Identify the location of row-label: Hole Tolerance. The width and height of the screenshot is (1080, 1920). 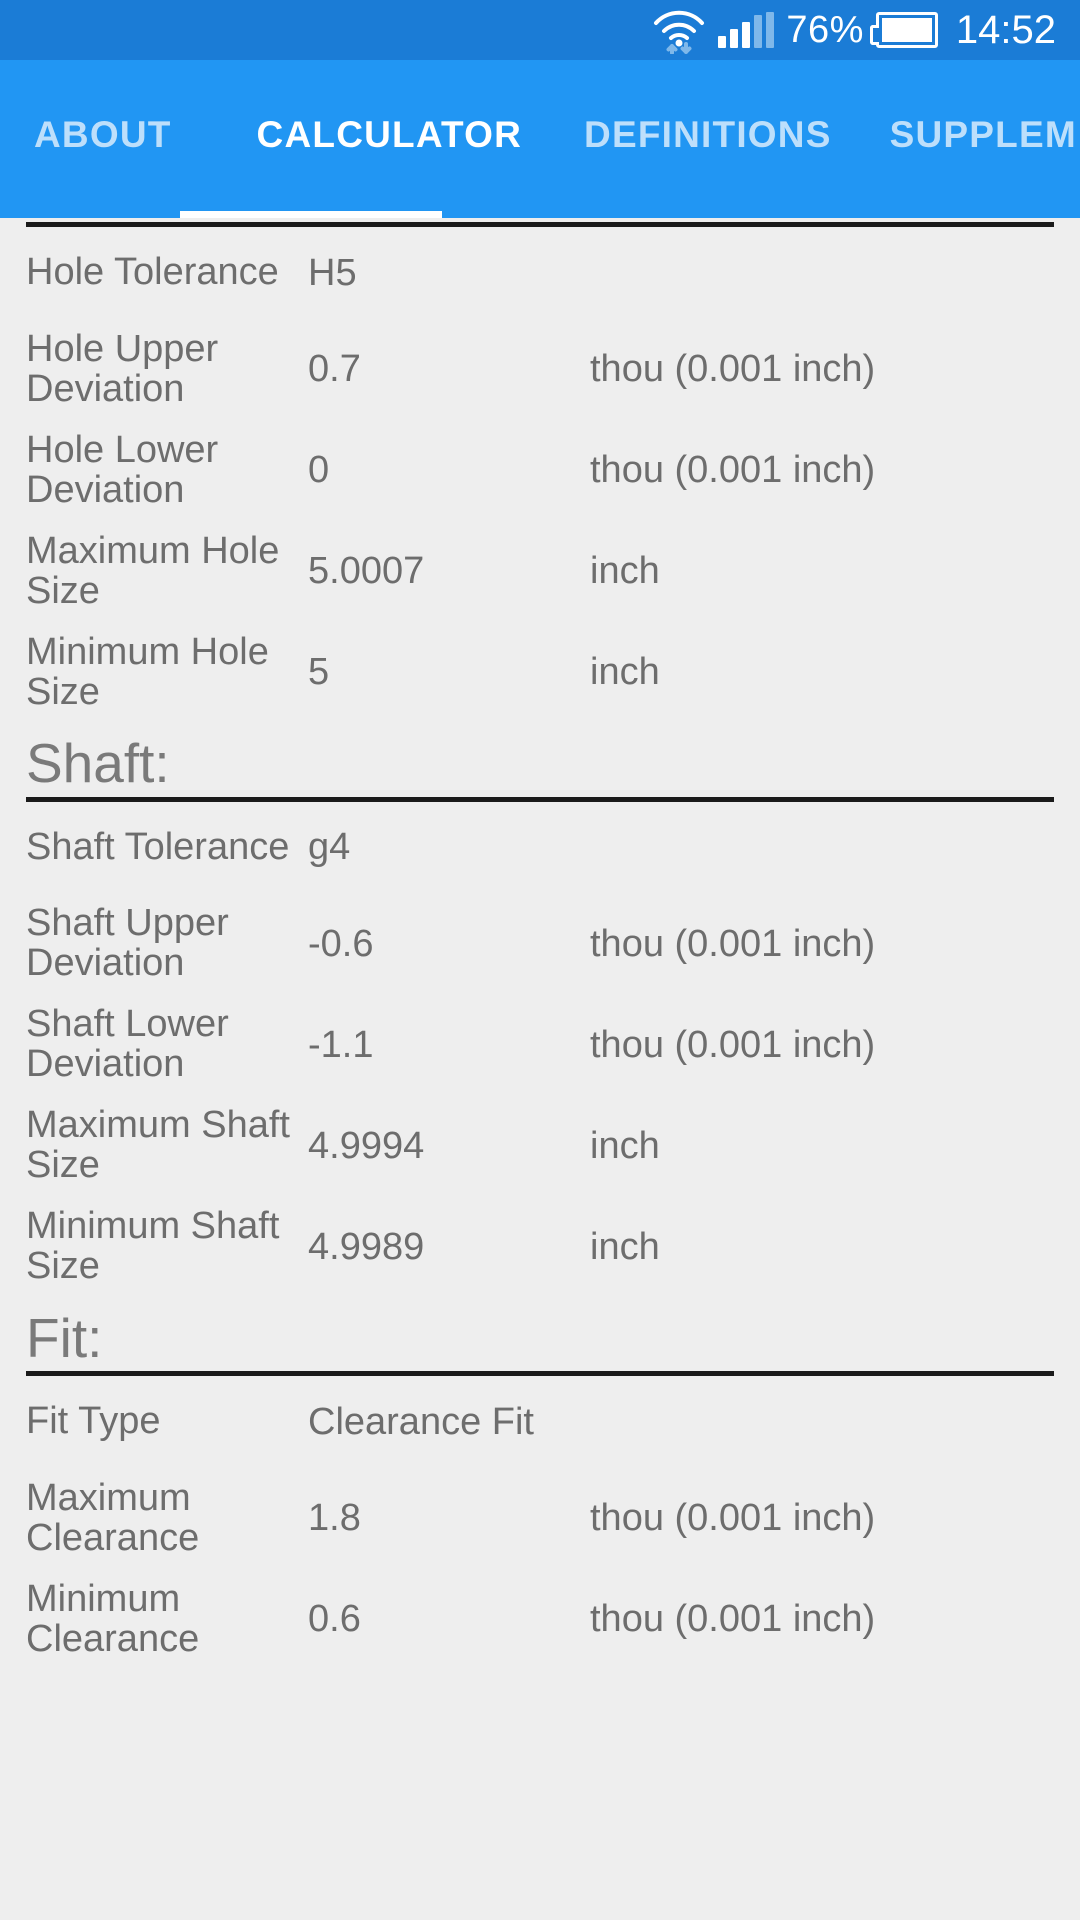
(152, 272).